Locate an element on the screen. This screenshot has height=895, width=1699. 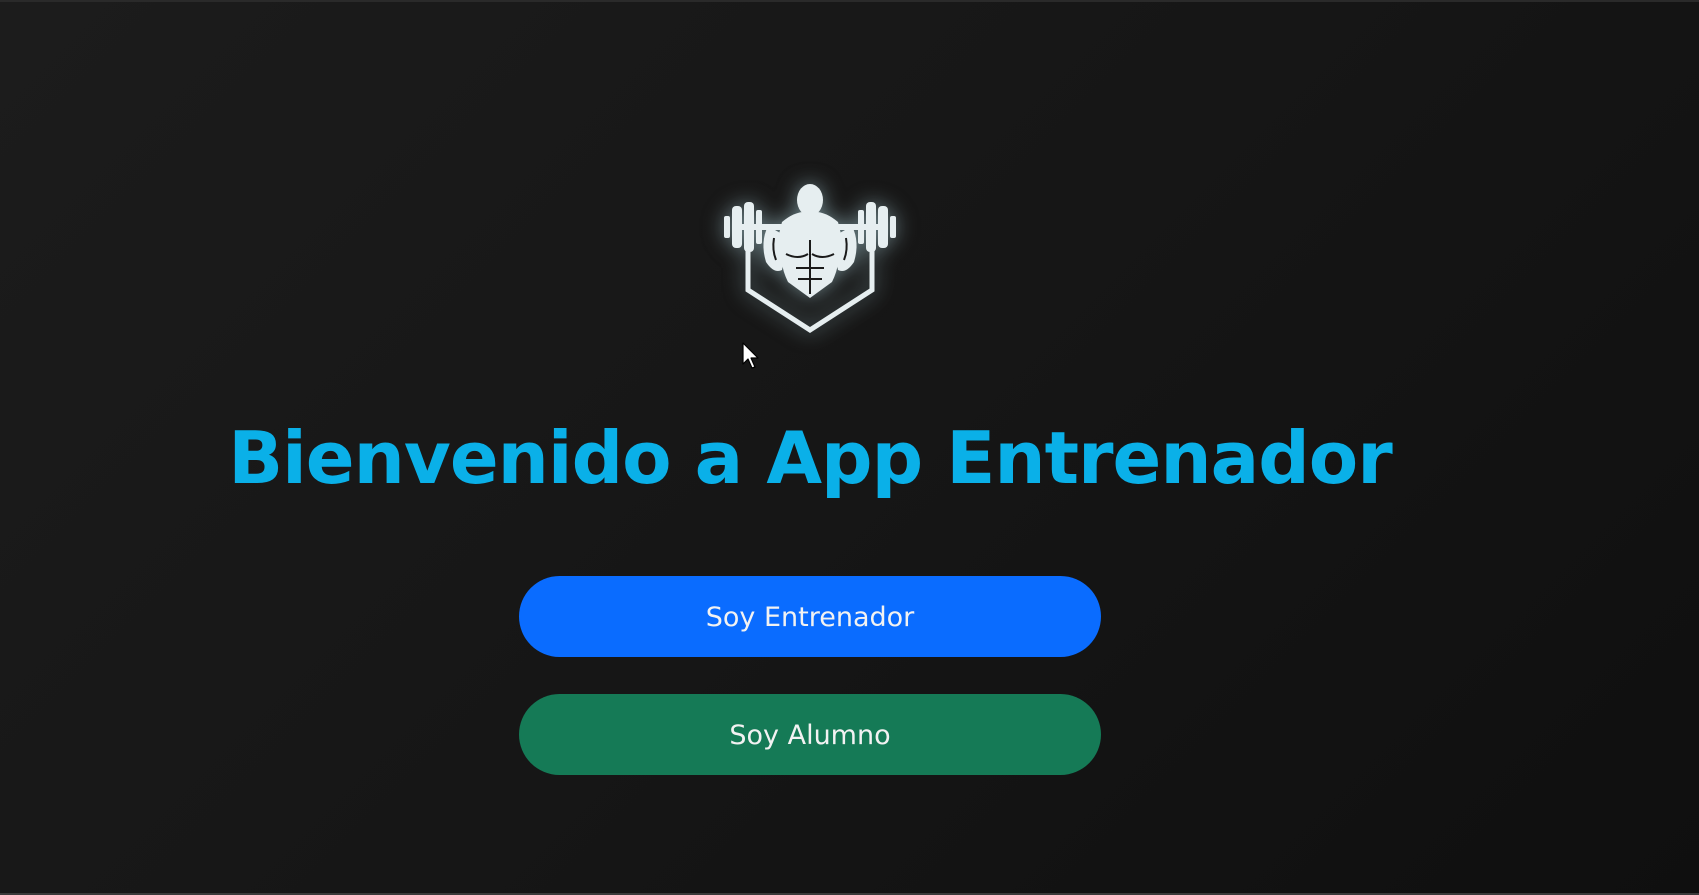
student-button: Soy Alumno is located at coordinates (810, 734).